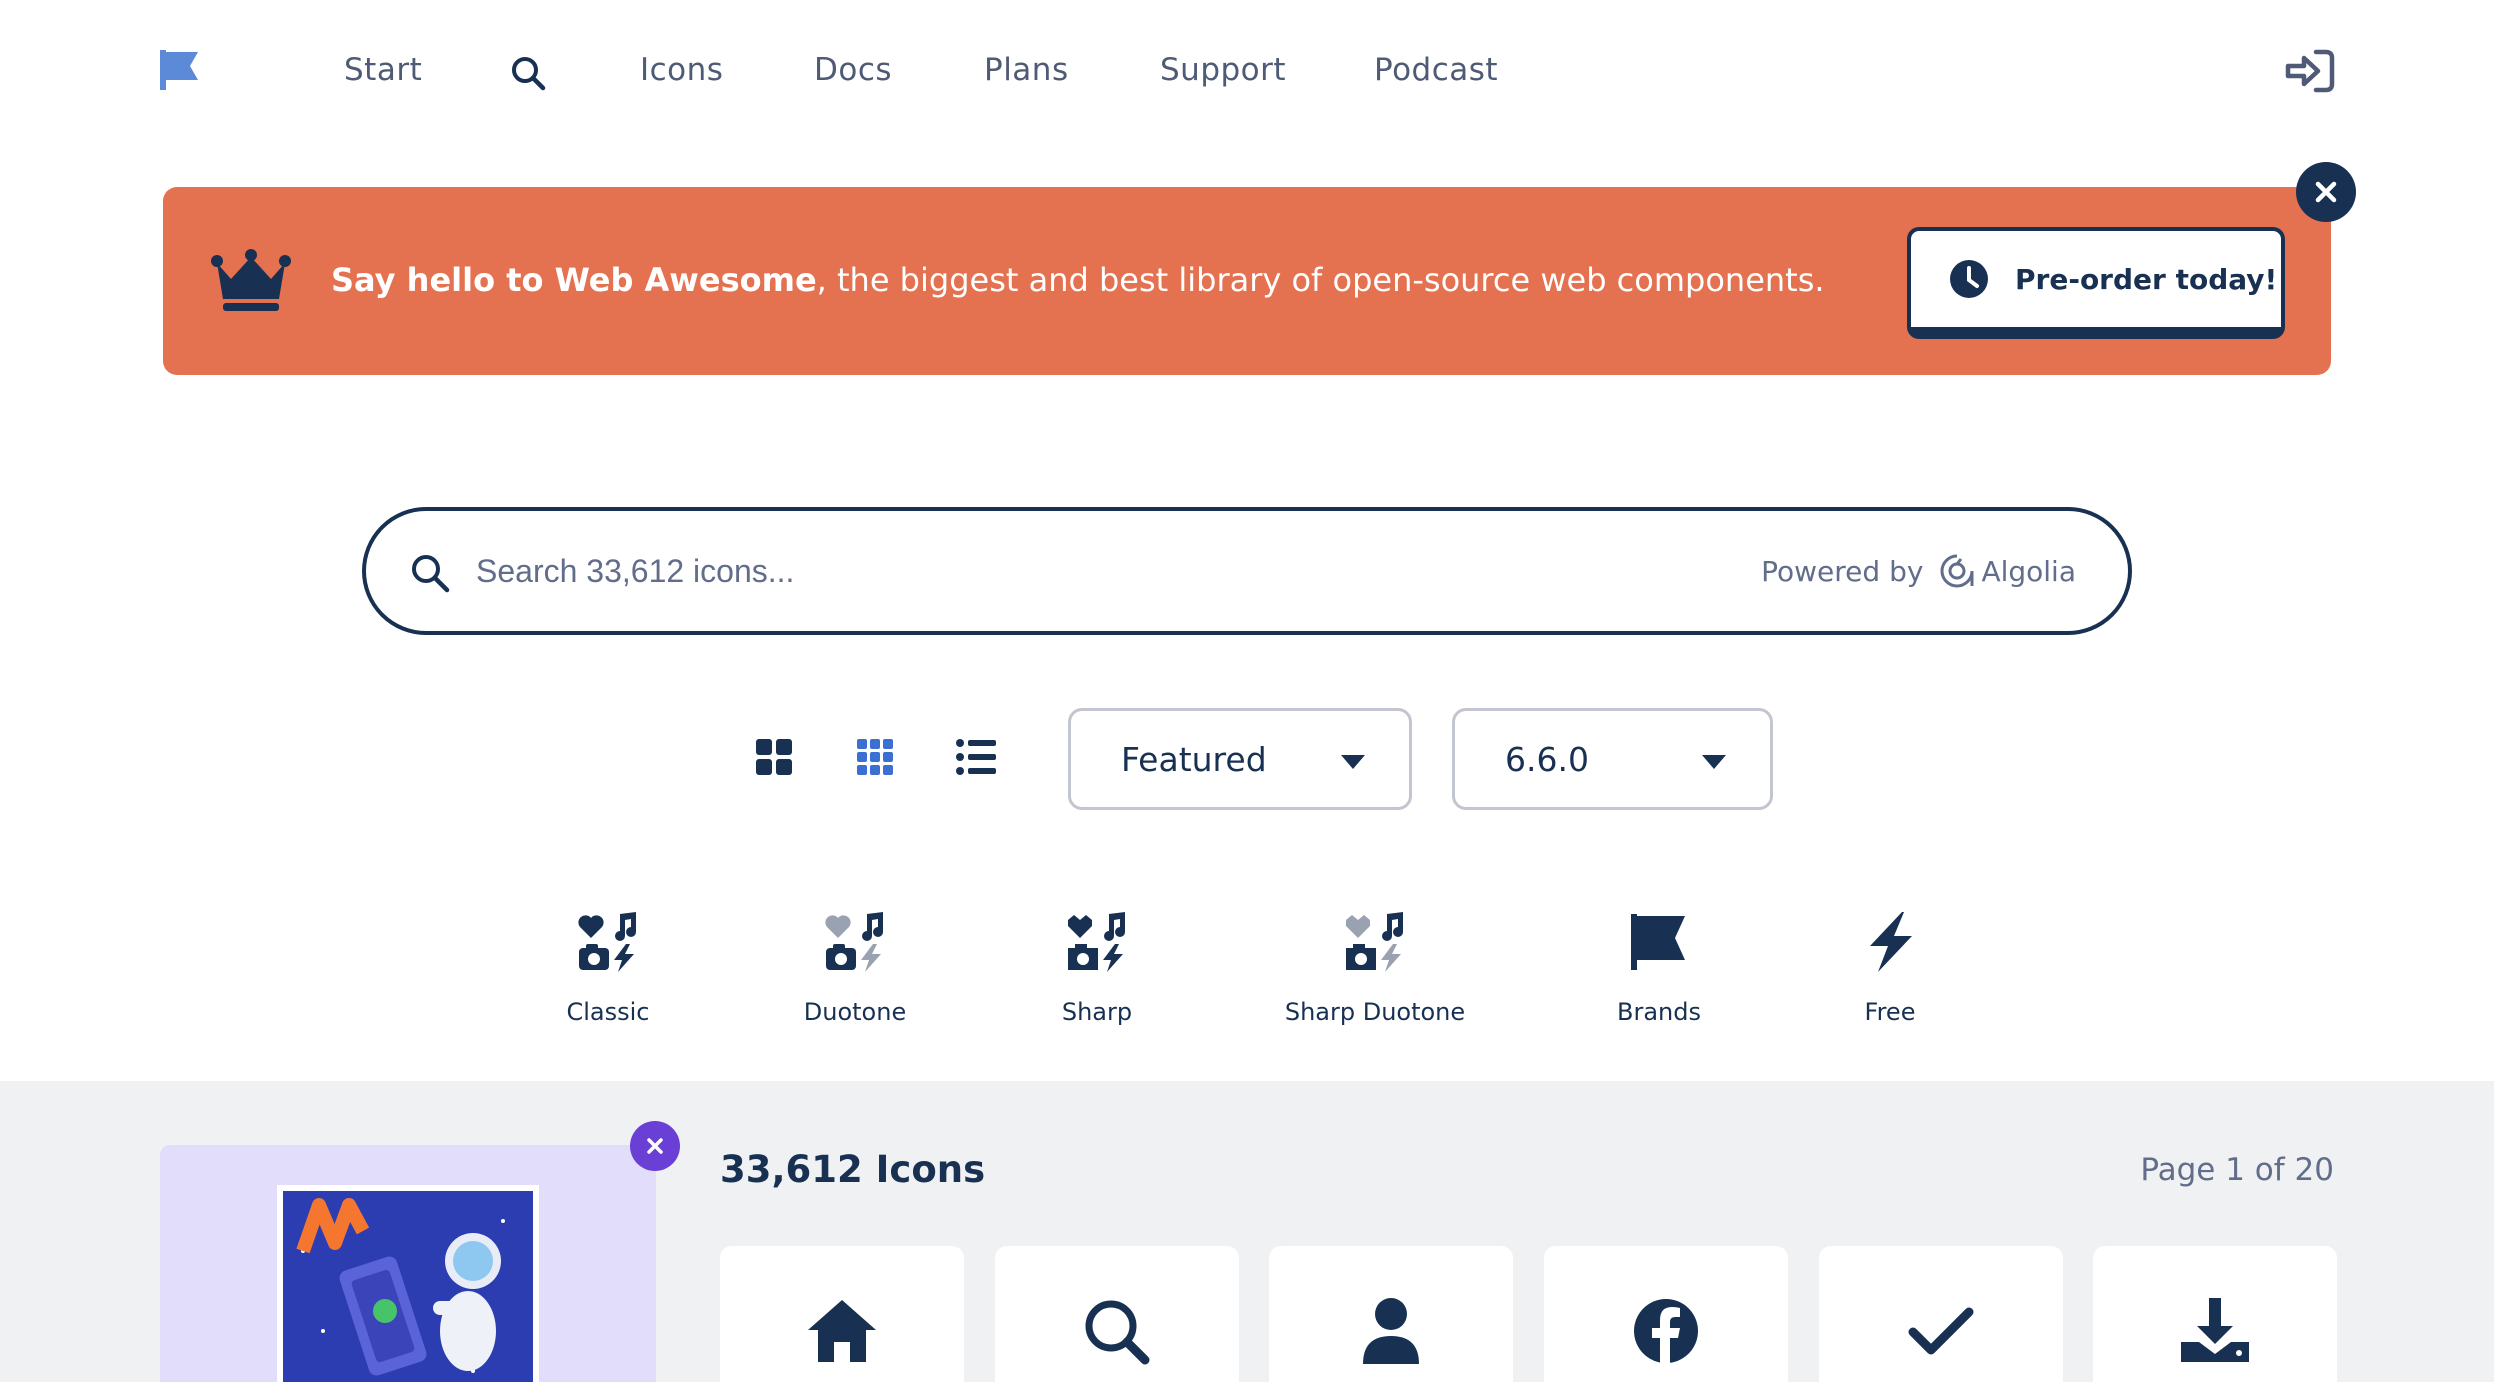 Image resolution: width=2494 pixels, height=1382 pixels. I want to click on sponsor-ad, so click(408, 1263).